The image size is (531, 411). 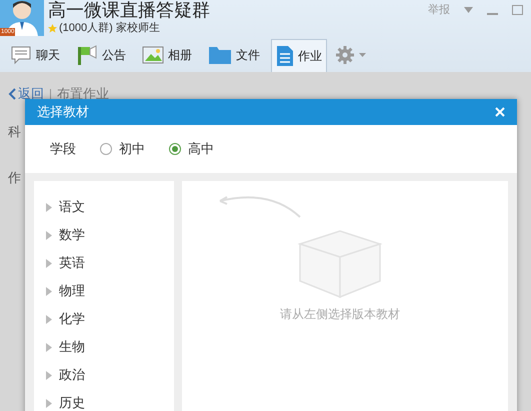 What do you see at coordinates (87, 55) in the screenshot?
I see `flag-icon` at bounding box center [87, 55].